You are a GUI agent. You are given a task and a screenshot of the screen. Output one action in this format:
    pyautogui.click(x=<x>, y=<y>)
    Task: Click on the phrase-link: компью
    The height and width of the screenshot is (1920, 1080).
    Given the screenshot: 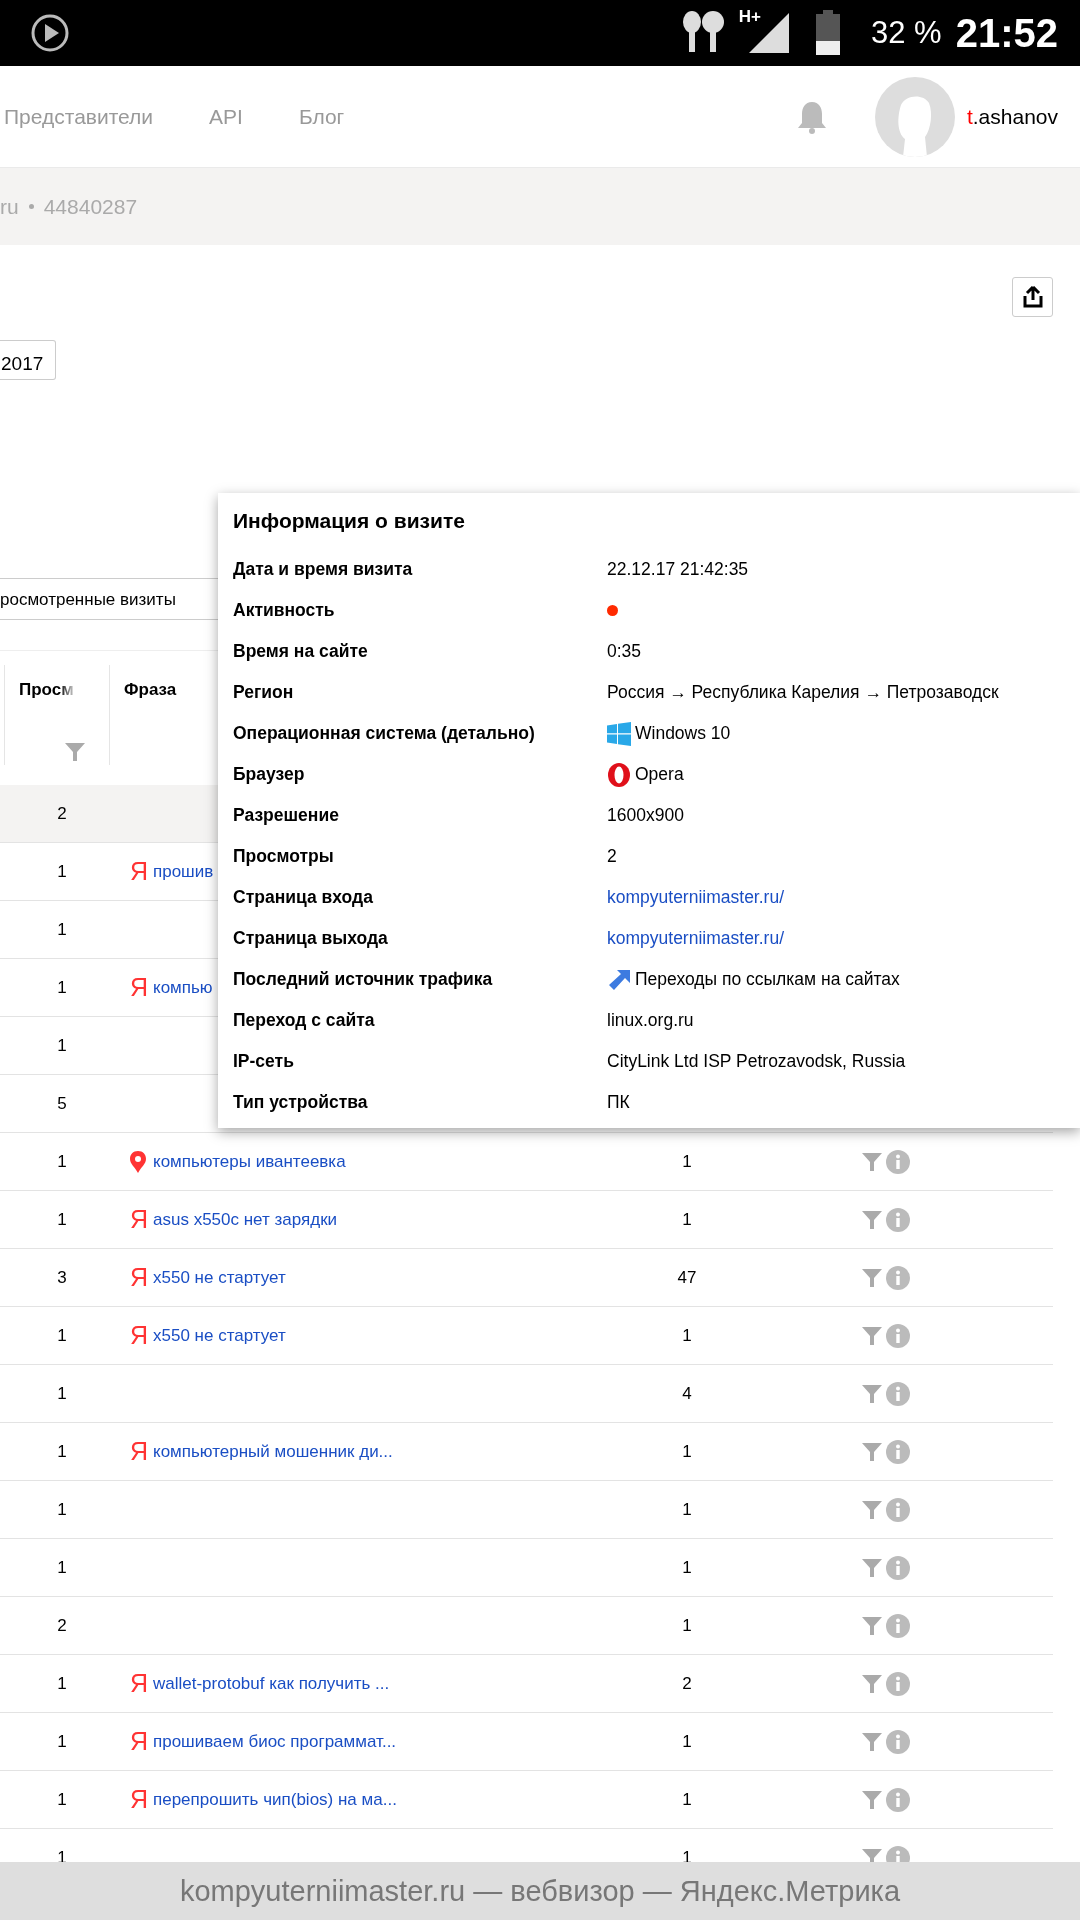 What is the action you would take?
    pyautogui.click(x=183, y=987)
    